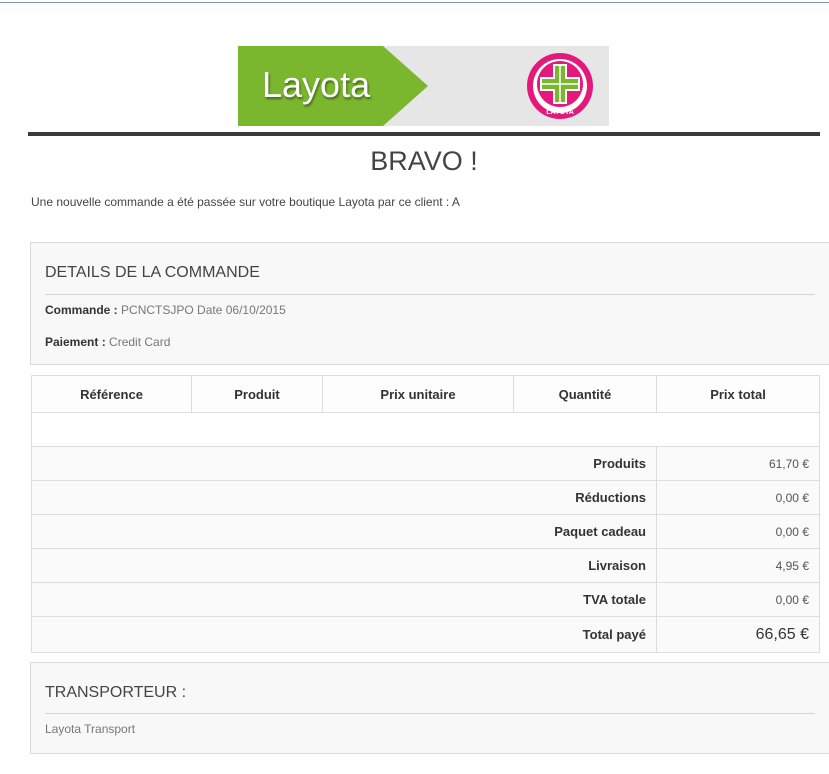  I want to click on summary-row-shipping: Livraison 4,95 €, so click(425, 565).